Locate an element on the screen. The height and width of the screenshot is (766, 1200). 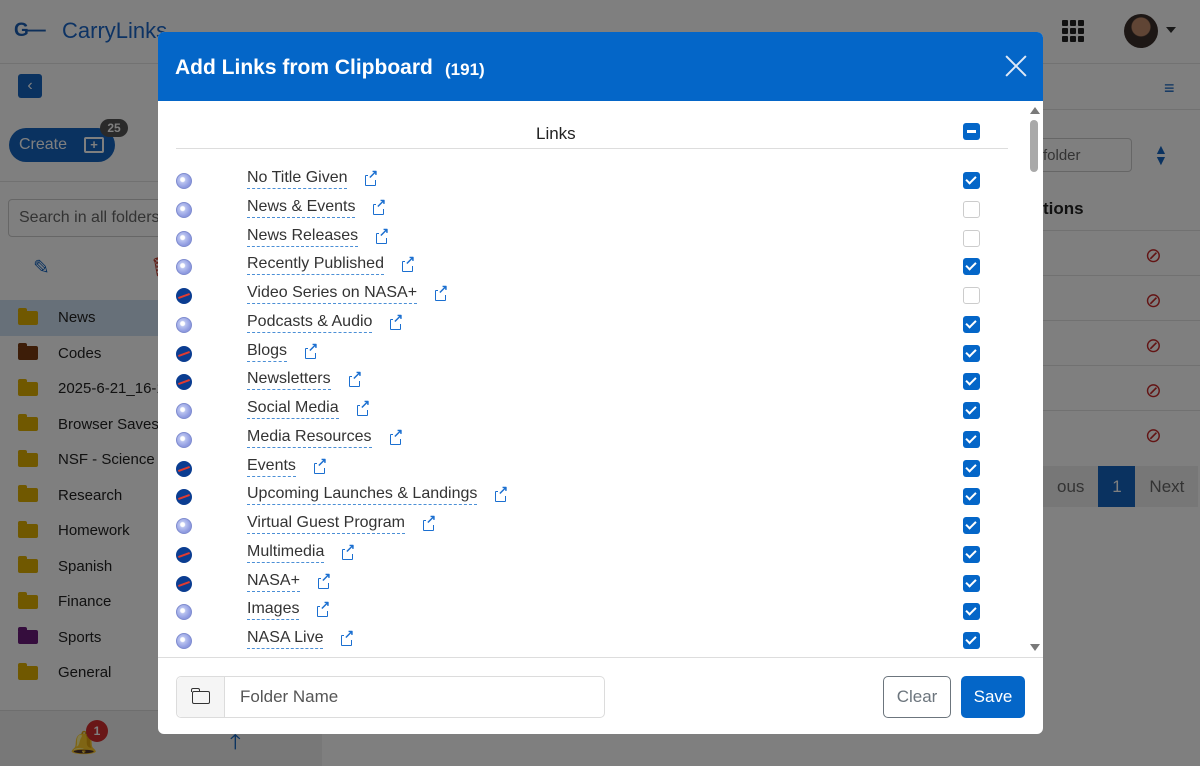
link-title-text: News Releases is located at coordinates (303, 235).